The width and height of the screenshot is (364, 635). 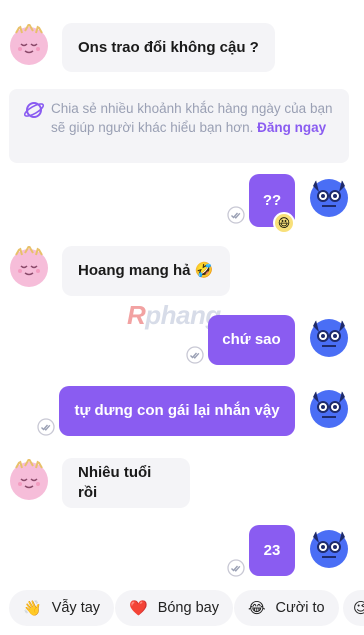 I want to click on message-bubble-outgoing: tự dưng con gái lại nhắn vậy, so click(x=177, y=411).